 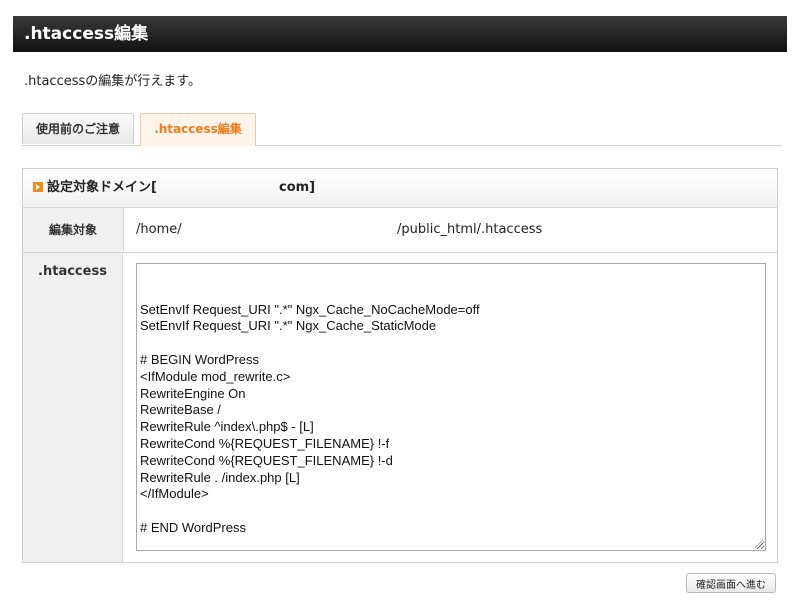 I want to click on htaccess-label: .htaccess, so click(x=73, y=407).